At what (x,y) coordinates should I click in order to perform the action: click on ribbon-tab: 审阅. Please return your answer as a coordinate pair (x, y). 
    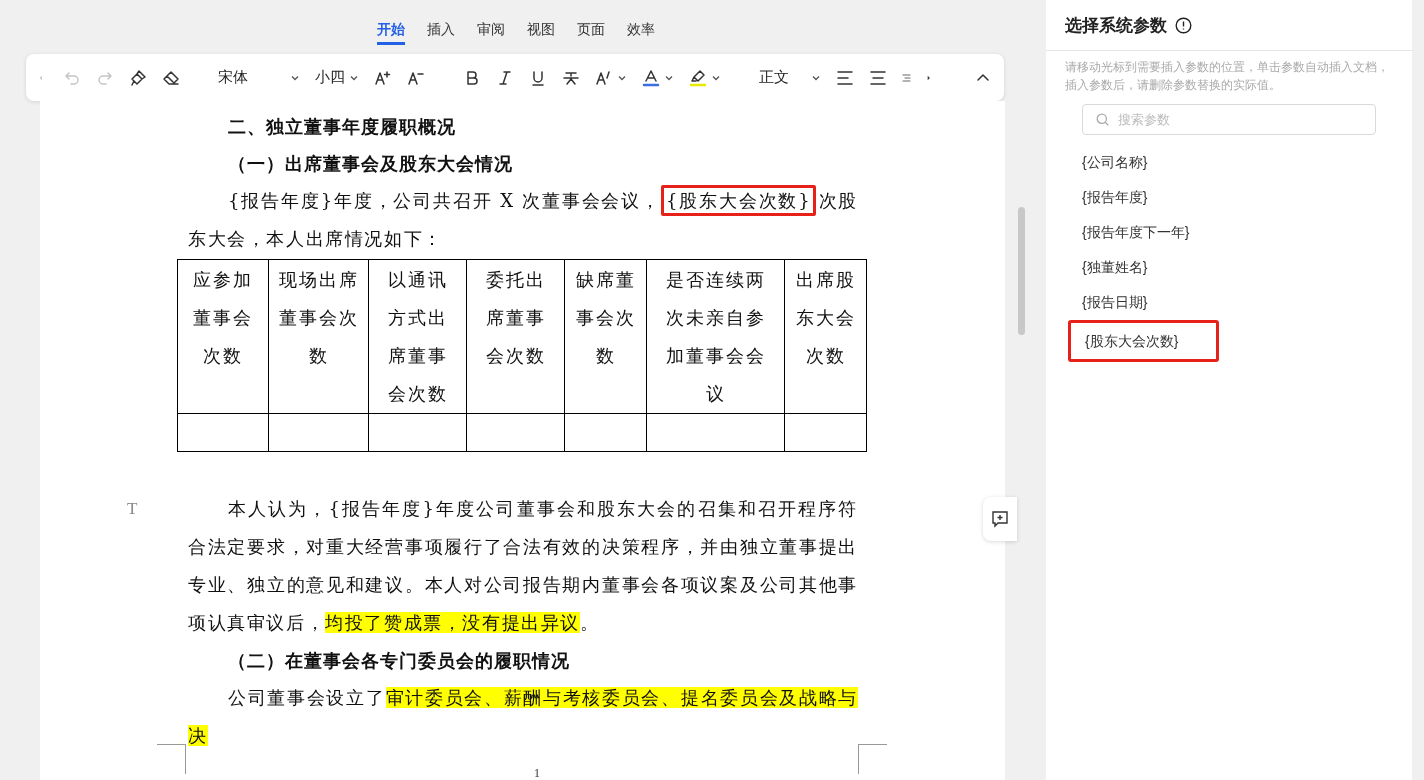
    Looking at the image, I should click on (491, 32).